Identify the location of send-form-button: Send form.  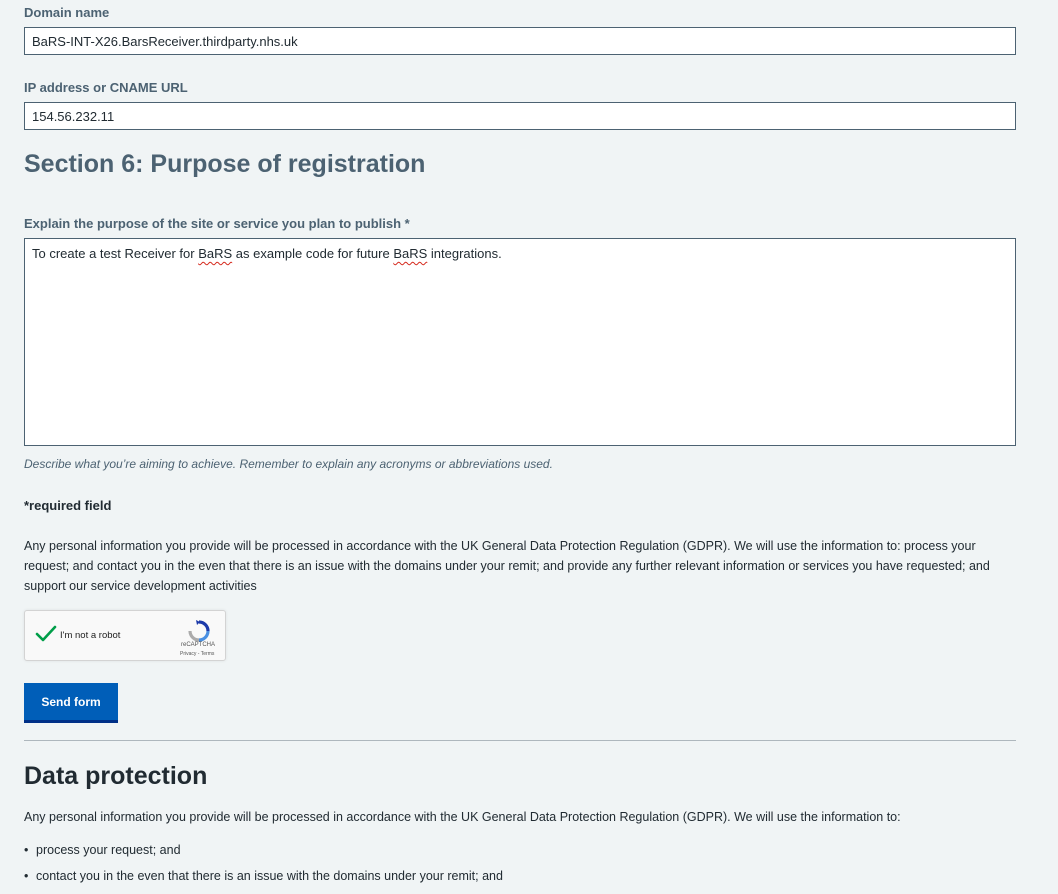
(71, 701).